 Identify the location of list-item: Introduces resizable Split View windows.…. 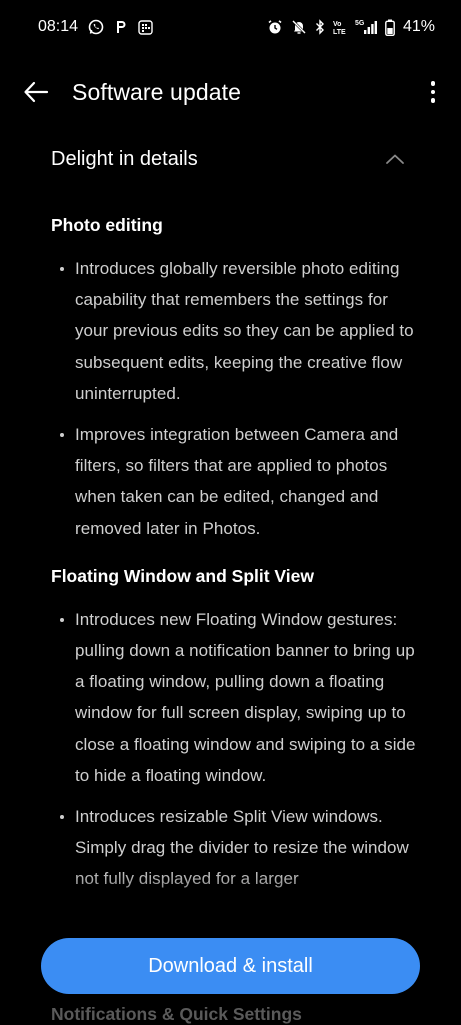
(236, 848).